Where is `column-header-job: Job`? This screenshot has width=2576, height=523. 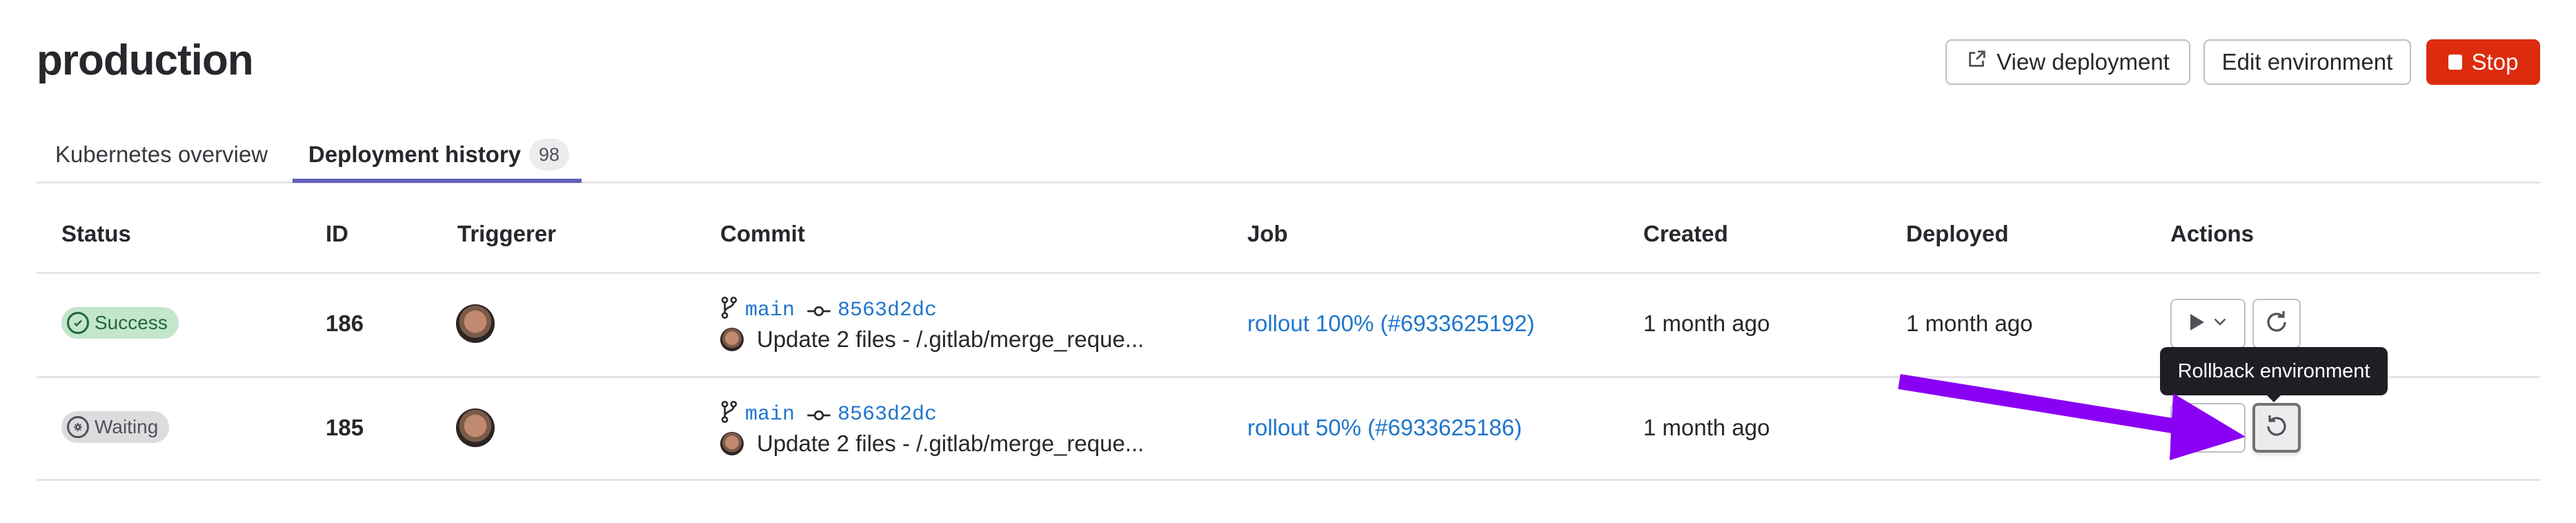 column-header-job: Job is located at coordinates (1267, 233).